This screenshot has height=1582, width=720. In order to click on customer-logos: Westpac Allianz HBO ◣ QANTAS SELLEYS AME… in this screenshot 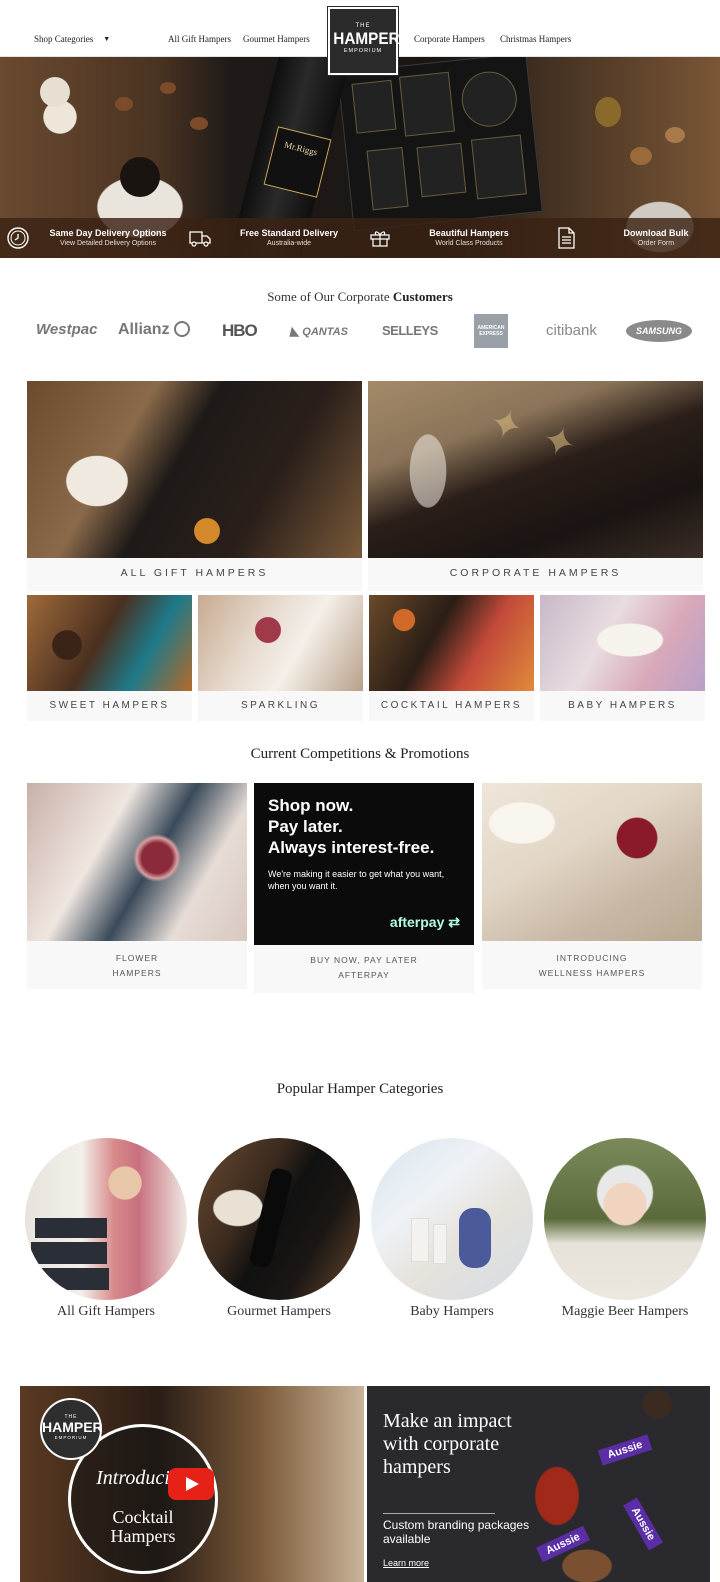, I will do `click(360, 331)`.